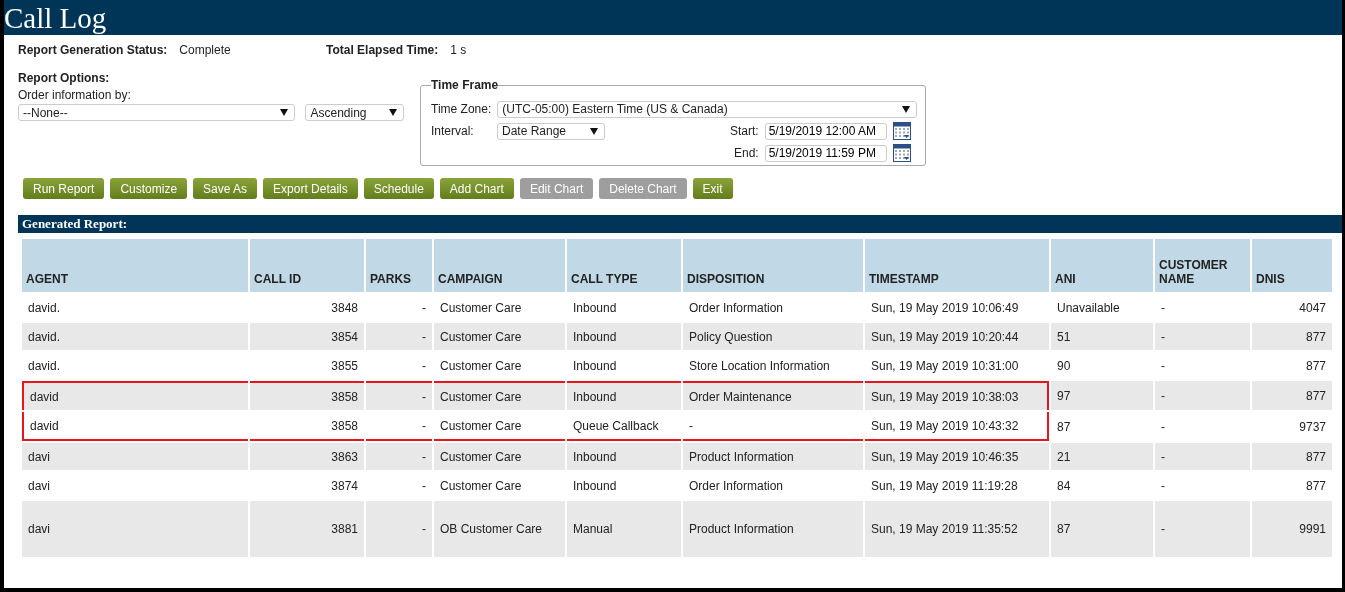 The image size is (1345, 592). I want to click on table-cell: 51, so click(1102, 336).